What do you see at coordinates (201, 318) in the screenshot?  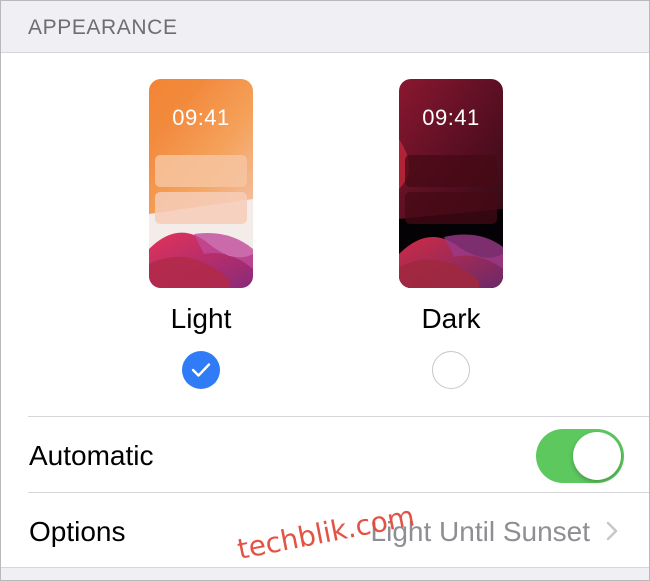 I see `light-option-label: Light` at bounding box center [201, 318].